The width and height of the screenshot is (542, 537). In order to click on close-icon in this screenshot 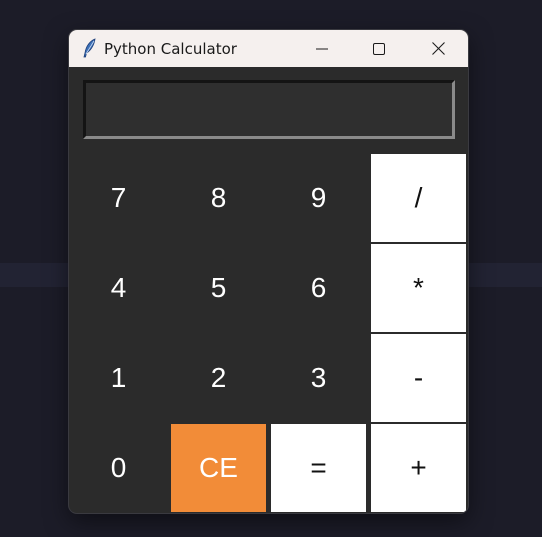, I will do `click(438, 48)`.